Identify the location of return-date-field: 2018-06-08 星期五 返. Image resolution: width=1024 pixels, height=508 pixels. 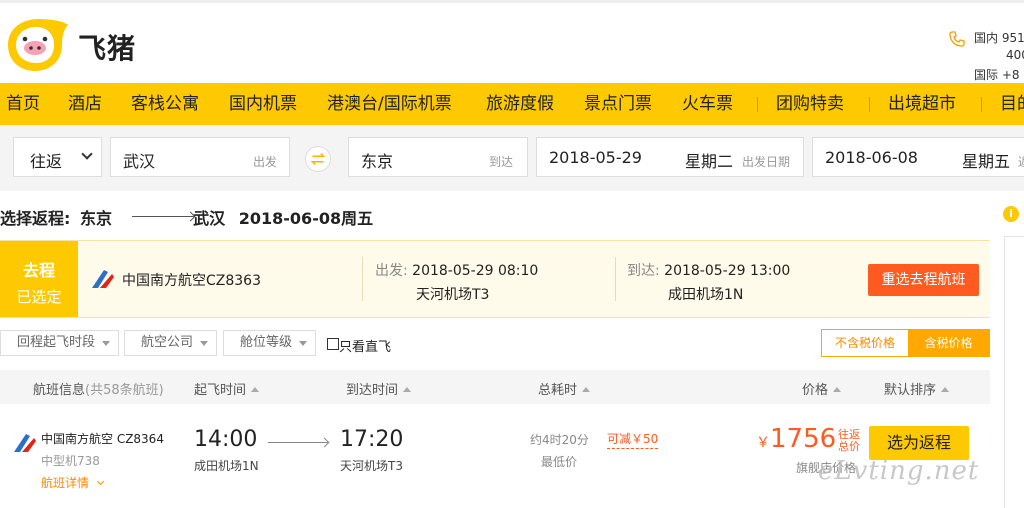
(918, 157).